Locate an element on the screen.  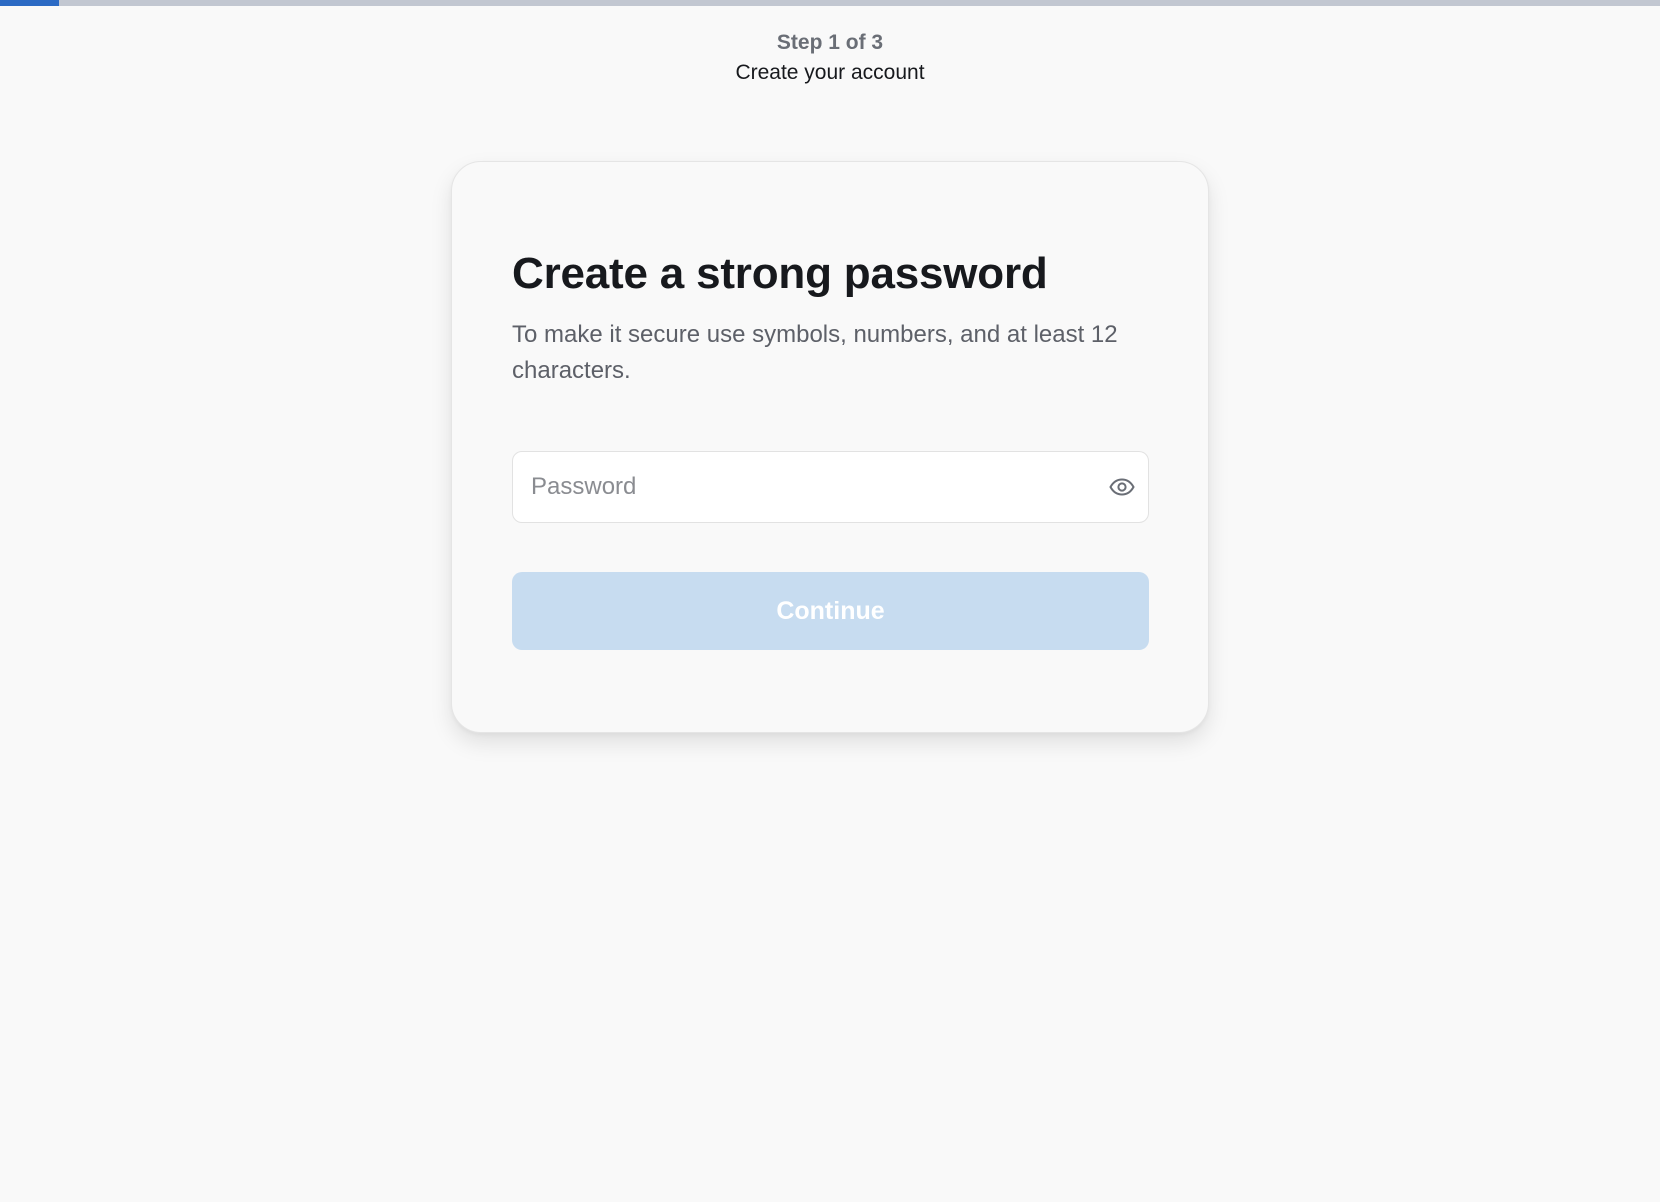
progress-bar is located at coordinates (830, 3).